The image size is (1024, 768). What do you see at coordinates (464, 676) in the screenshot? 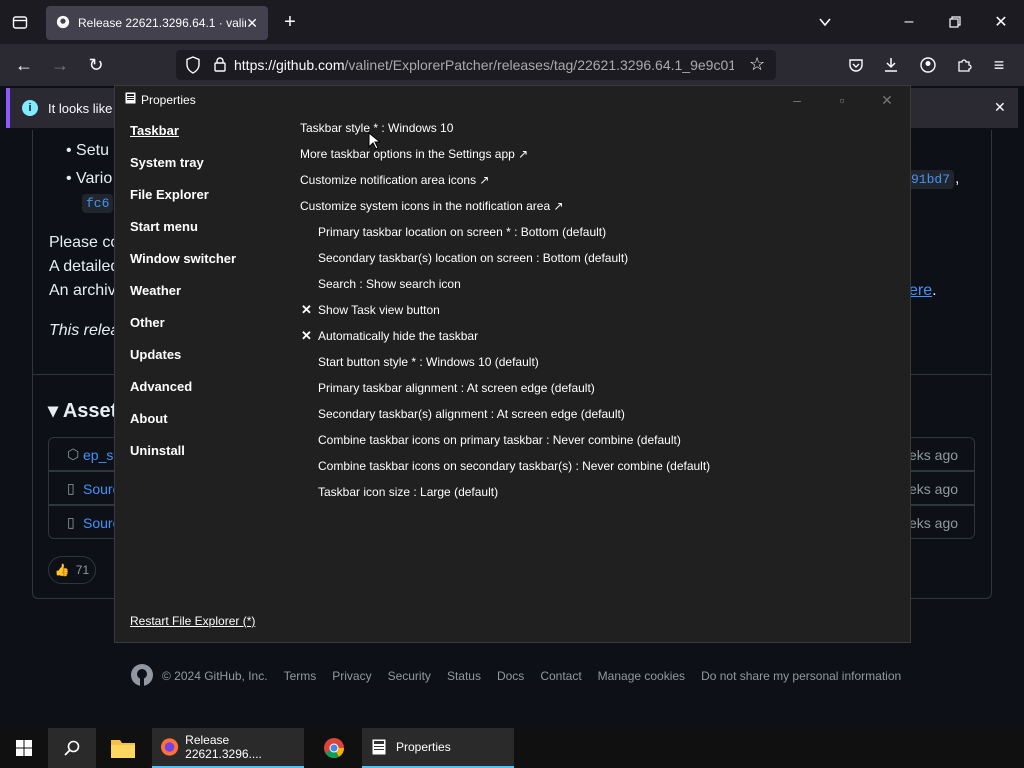
I see `footer-link-status: Status` at bounding box center [464, 676].